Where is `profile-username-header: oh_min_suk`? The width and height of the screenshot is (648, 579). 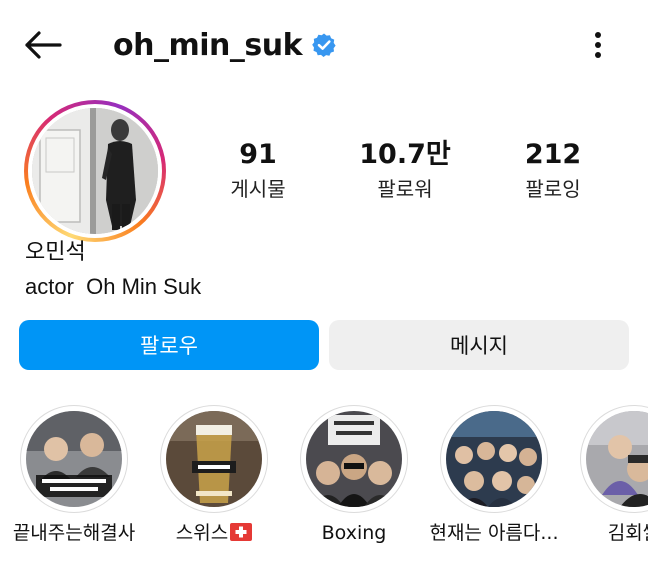 profile-username-header: oh_min_suk is located at coordinates (225, 45).